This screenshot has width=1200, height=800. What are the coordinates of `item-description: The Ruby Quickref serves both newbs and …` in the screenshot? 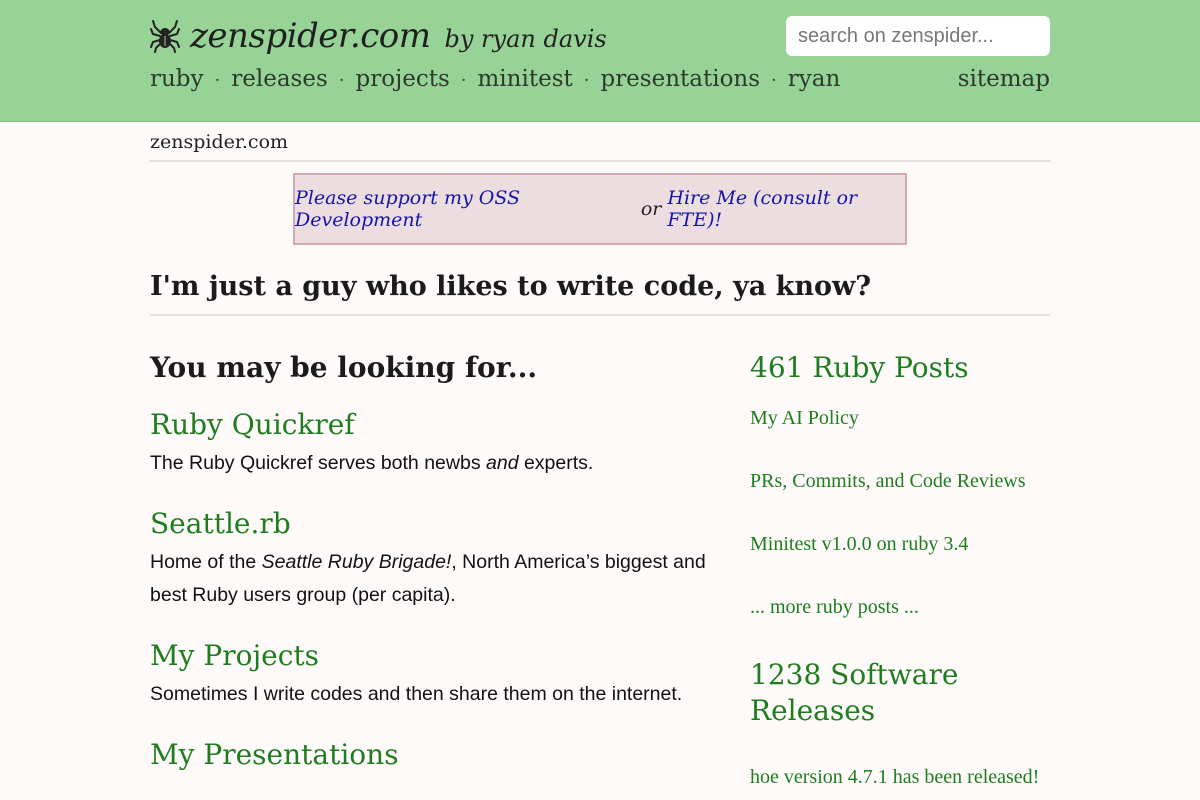 It's located at (372, 463).